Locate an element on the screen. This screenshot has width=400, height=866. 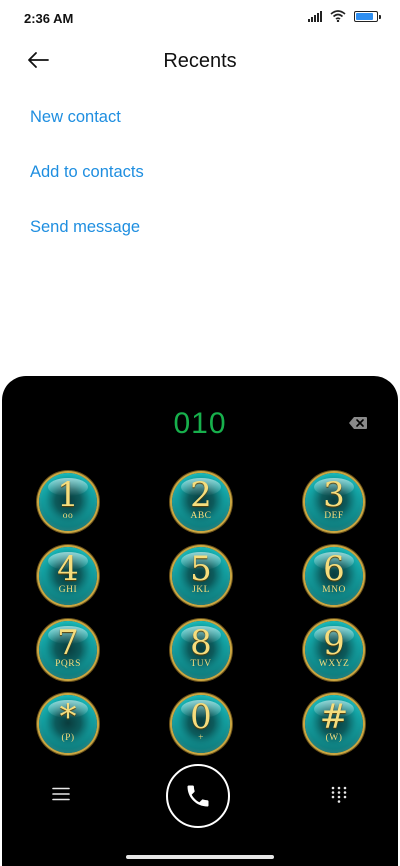
key-digit: 2 is located at coordinates (201, 495).